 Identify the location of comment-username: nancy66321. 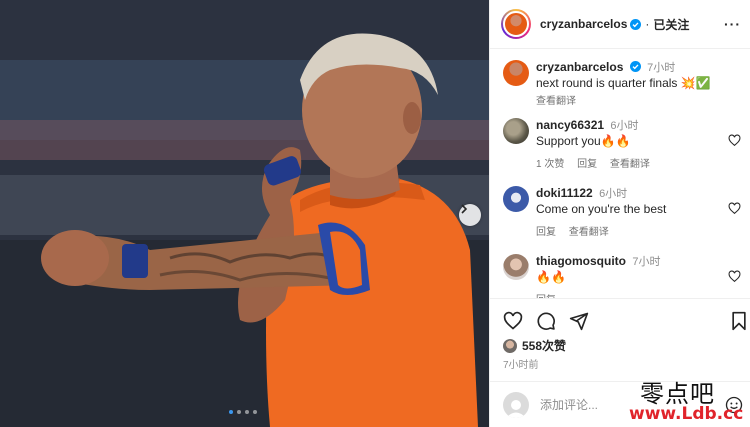
(570, 125).